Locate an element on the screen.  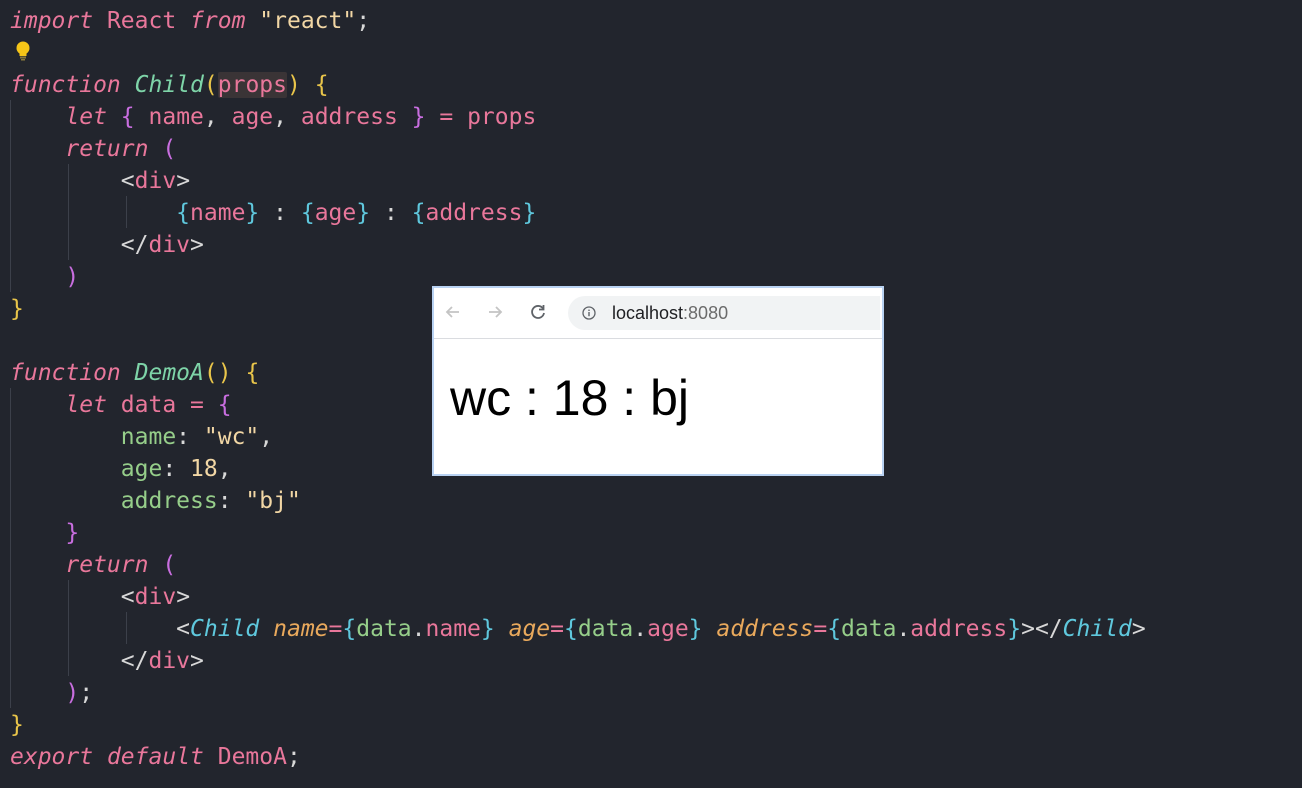
code-line: let data = { is located at coordinates (121, 405).